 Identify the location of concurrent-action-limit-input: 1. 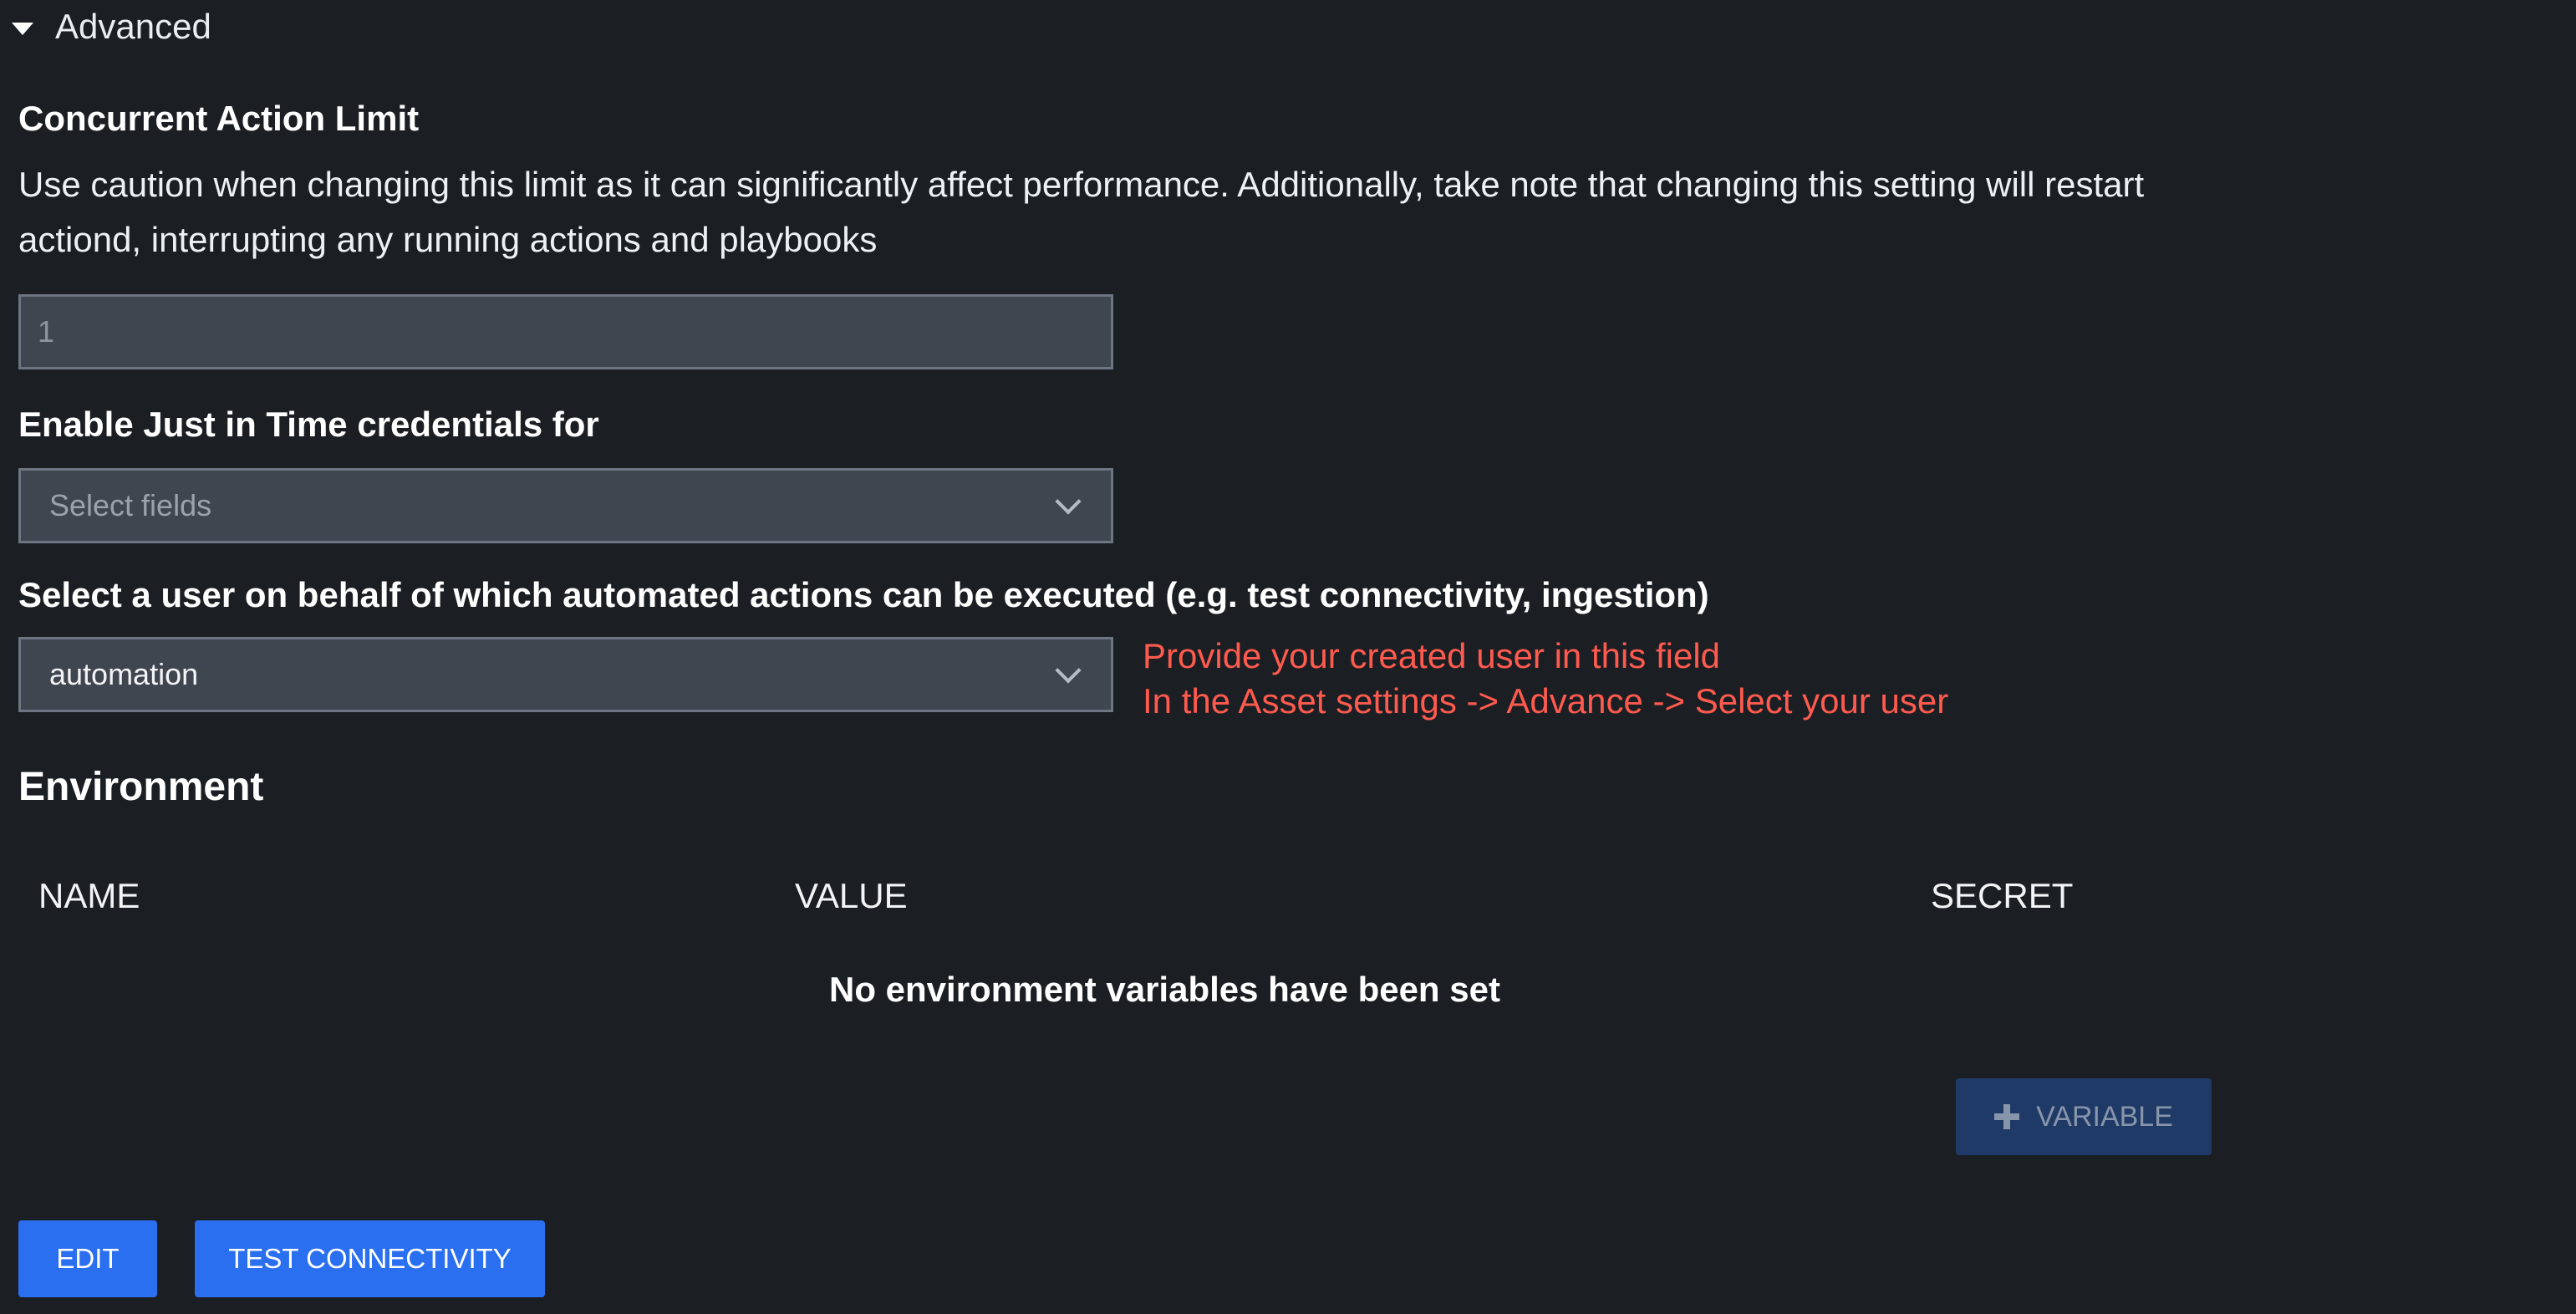
(565, 331).